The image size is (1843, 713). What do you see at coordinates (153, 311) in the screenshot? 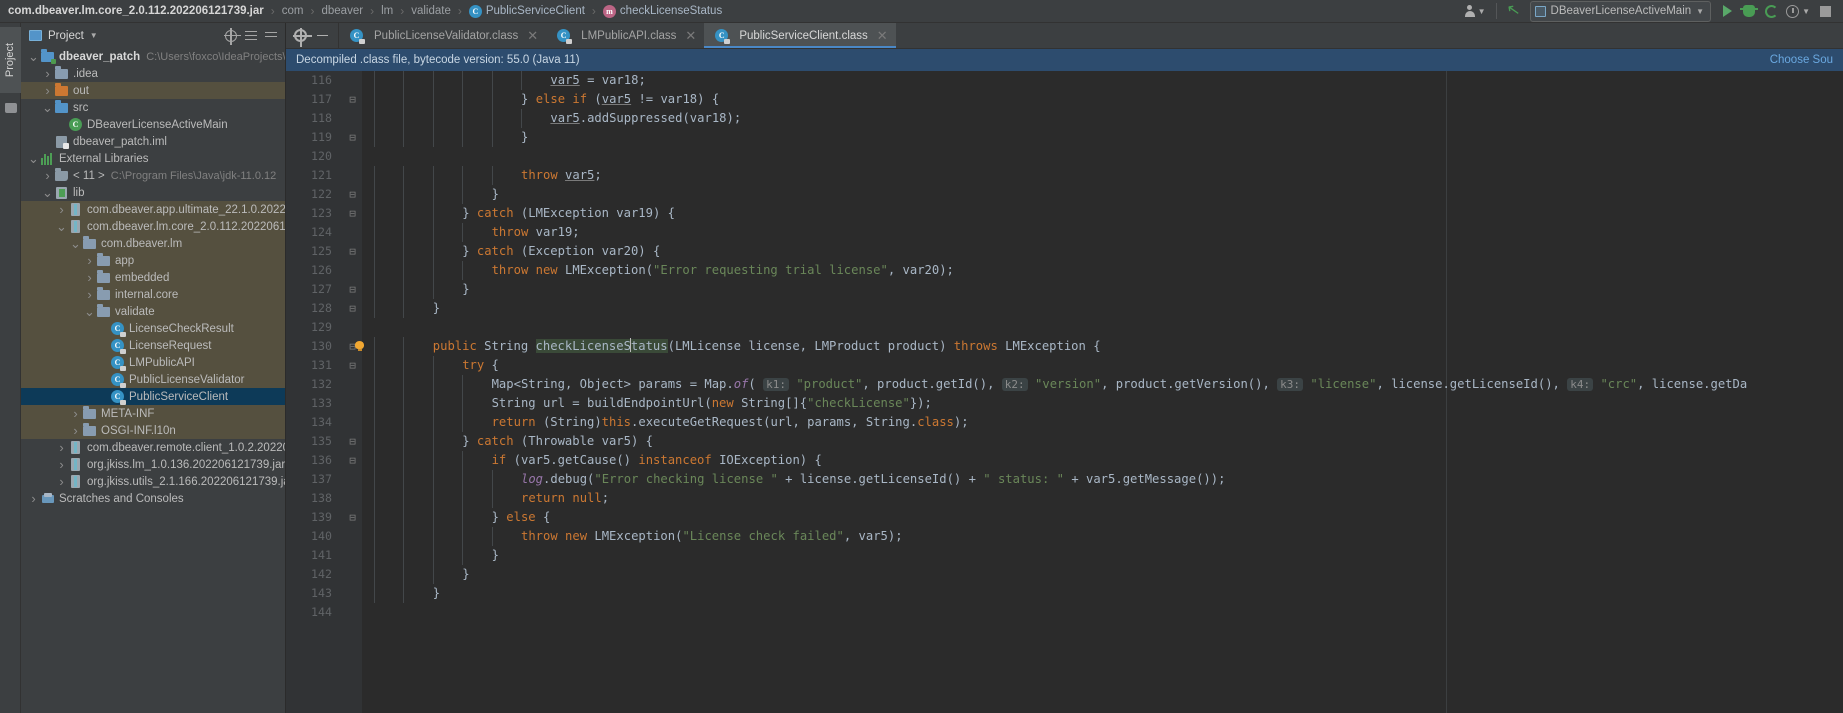
I see `tree-item-validate: ⌄ validate` at bounding box center [153, 311].